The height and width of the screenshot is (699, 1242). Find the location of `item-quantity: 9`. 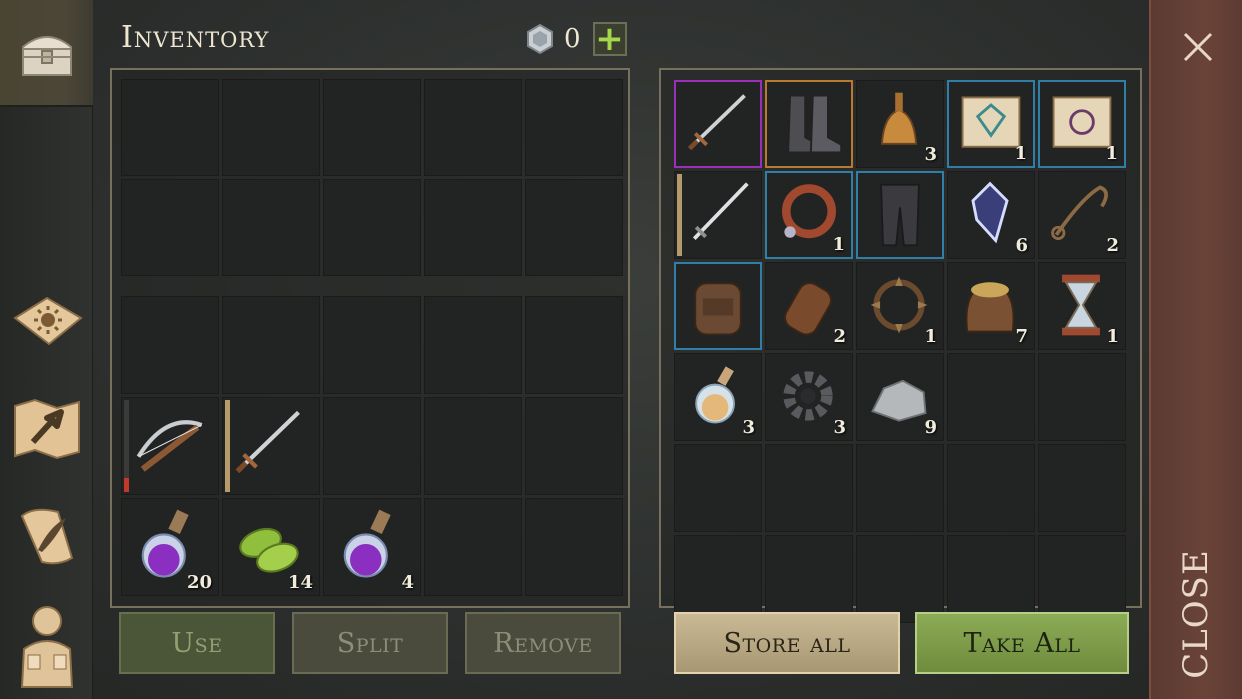

item-quantity: 9 is located at coordinates (930, 427).